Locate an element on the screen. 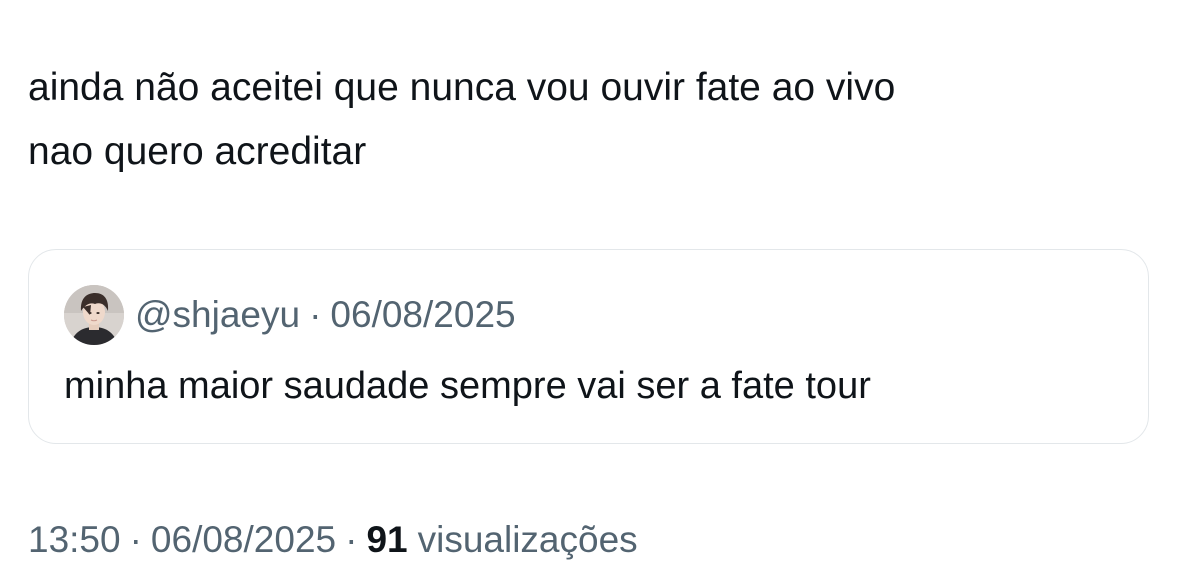  avatar-image is located at coordinates (94, 315).